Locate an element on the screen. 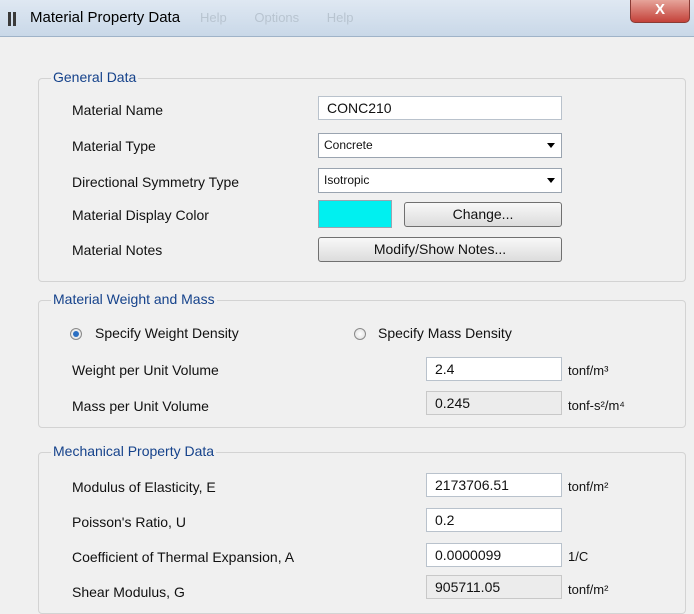 Image resolution: width=694 pixels, height=614 pixels. mass-per-volume-value: 0.245 is located at coordinates (494, 403).